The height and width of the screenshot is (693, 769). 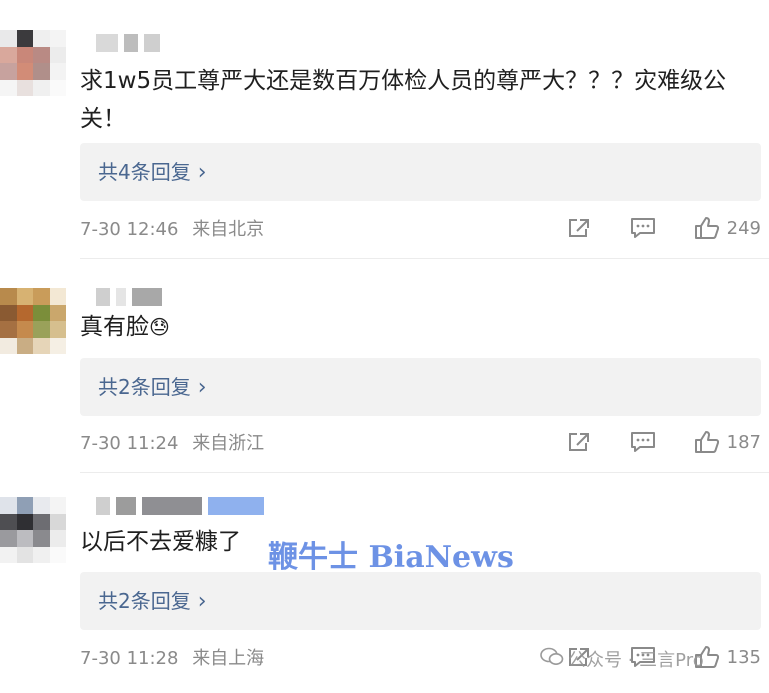 What do you see at coordinates (391, 557) in the screenshot?
I see `bianews-watermark: 鞭牛士 BiaNews` at bounding box center [391, 557].